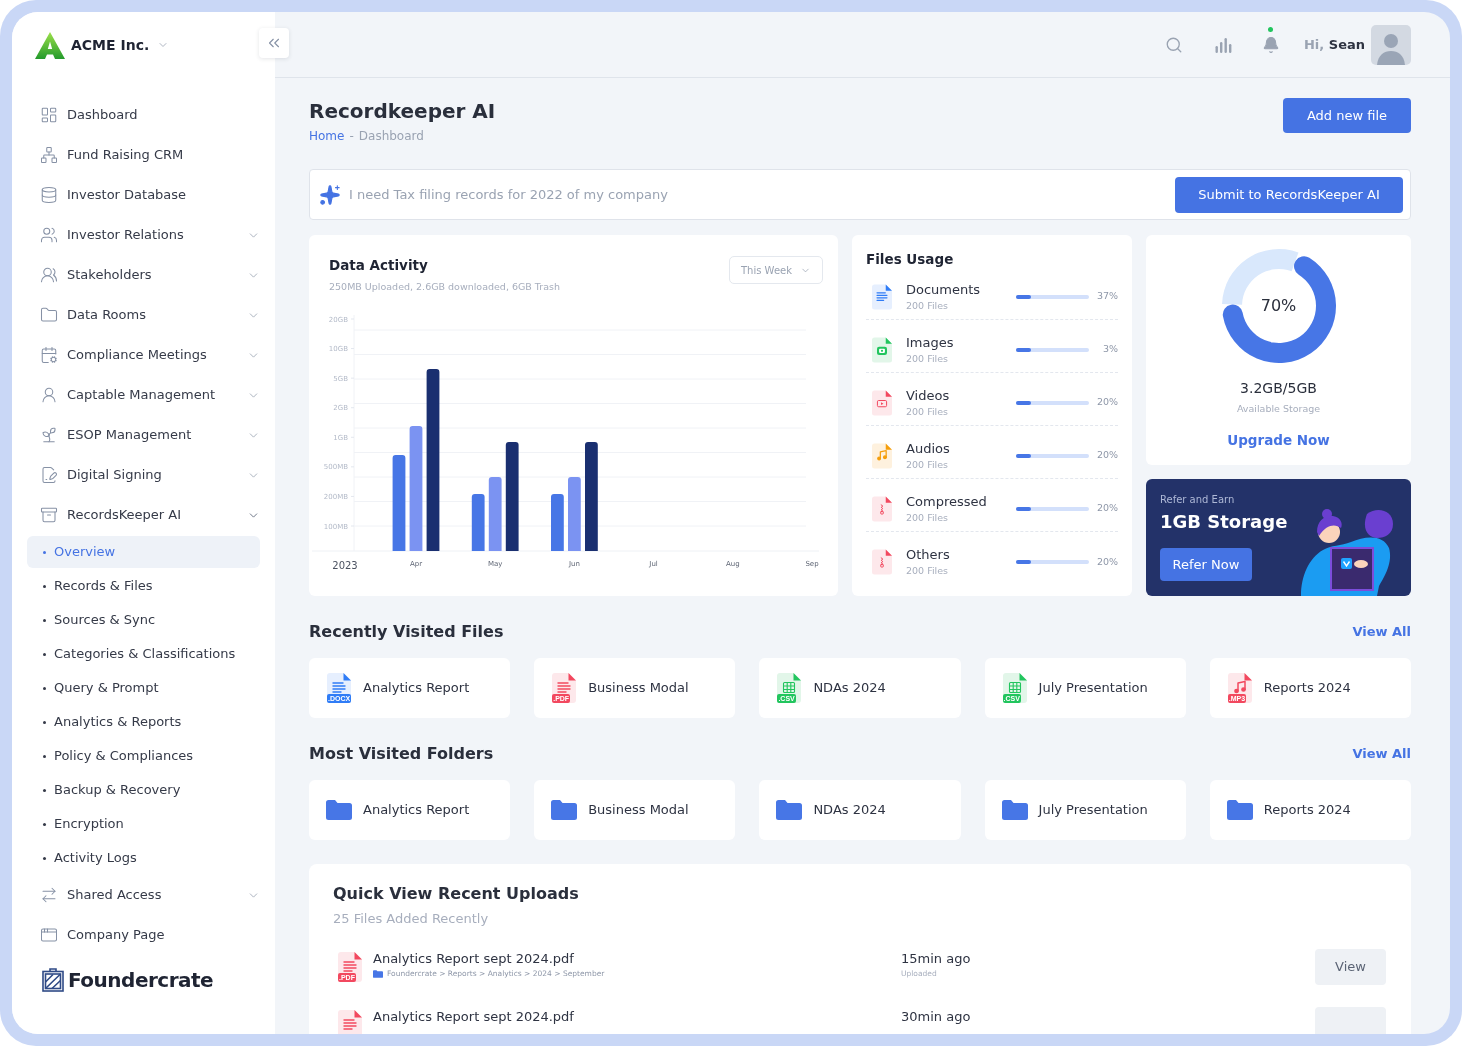  What do you see at coordinates (1391, 44) in the screenshot?
I see `avatar-icon` at bounding box center [1391, 44].